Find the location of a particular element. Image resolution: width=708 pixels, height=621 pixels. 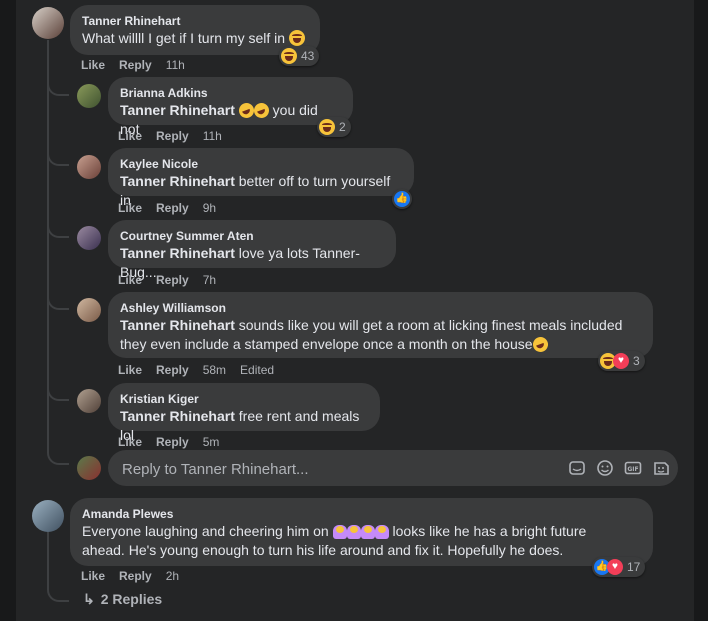

comment-actions: Like Reply 58m Edited is located at coordinates (203, 370).